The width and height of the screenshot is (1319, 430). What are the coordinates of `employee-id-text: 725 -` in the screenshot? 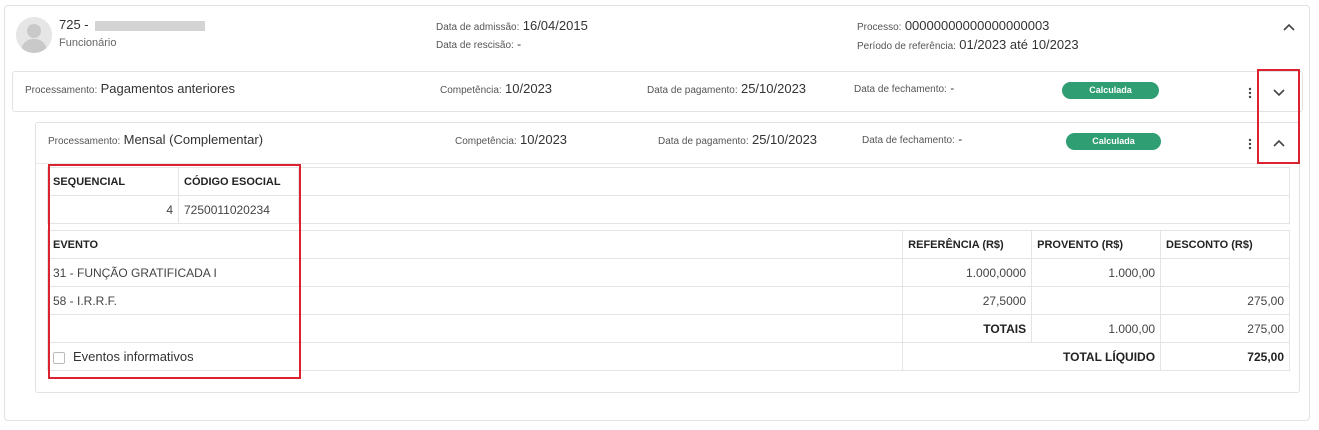 It's located at (74, 24).